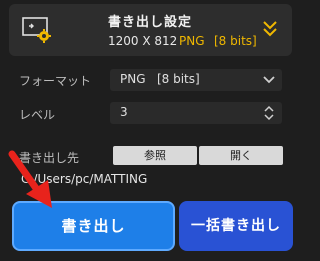  I want to click on browse-button: 参照, so click(155, 155).